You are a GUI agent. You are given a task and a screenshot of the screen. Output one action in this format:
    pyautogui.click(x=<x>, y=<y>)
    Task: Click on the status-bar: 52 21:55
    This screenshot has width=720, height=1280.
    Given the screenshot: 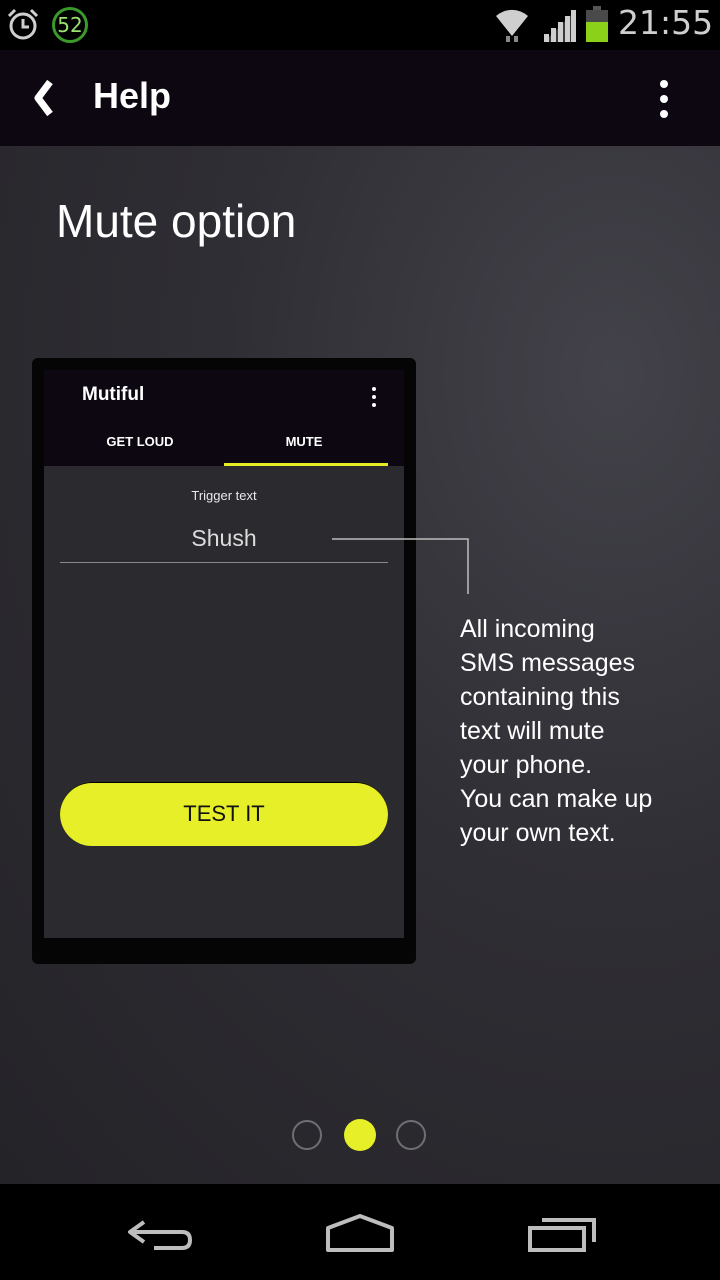 What is the action you would take?
    pyautogui.click(x=360, y=25)
    